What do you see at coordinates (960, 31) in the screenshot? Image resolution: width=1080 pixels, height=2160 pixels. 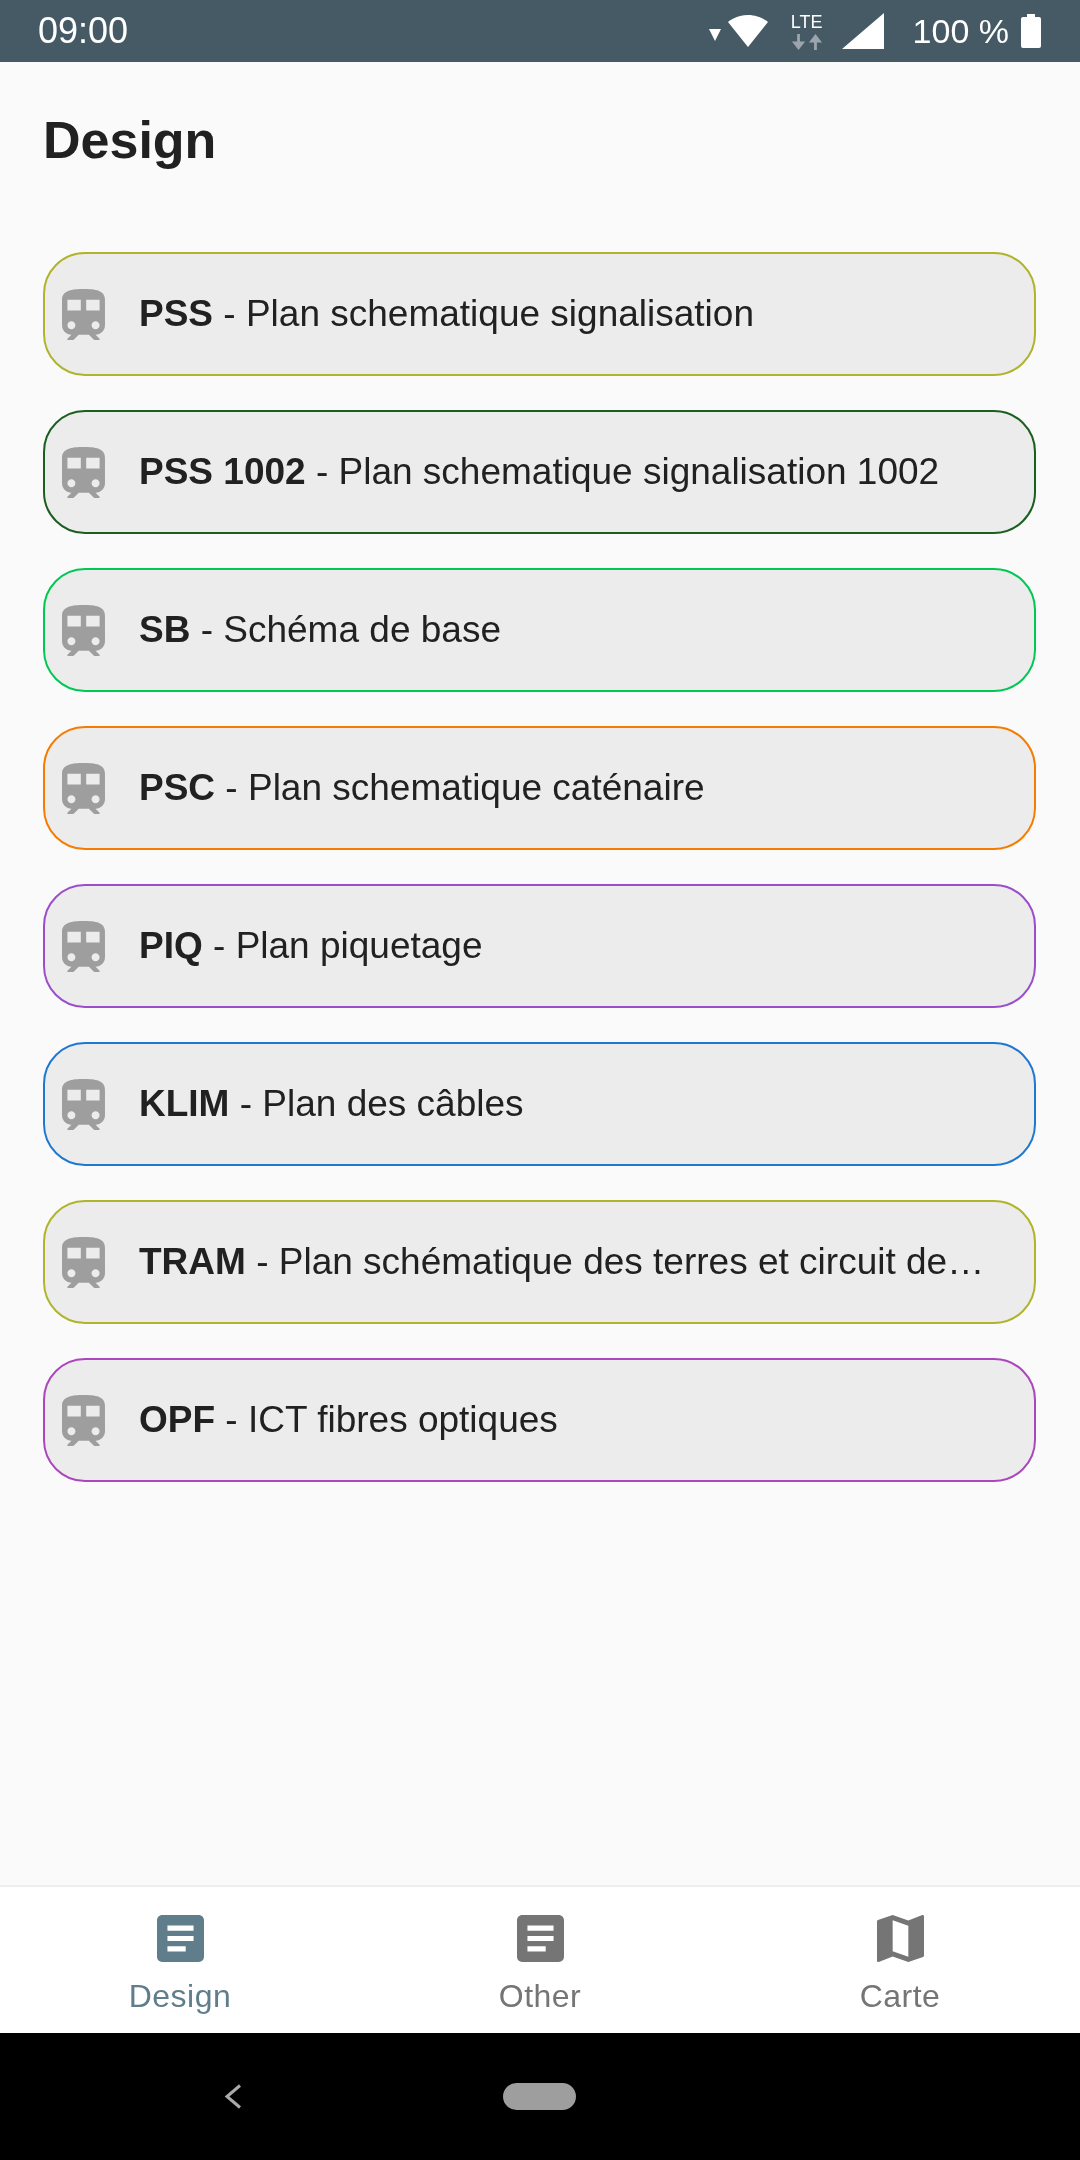 I see `battery-percent: 100 %` at bounding box center [960, 31].